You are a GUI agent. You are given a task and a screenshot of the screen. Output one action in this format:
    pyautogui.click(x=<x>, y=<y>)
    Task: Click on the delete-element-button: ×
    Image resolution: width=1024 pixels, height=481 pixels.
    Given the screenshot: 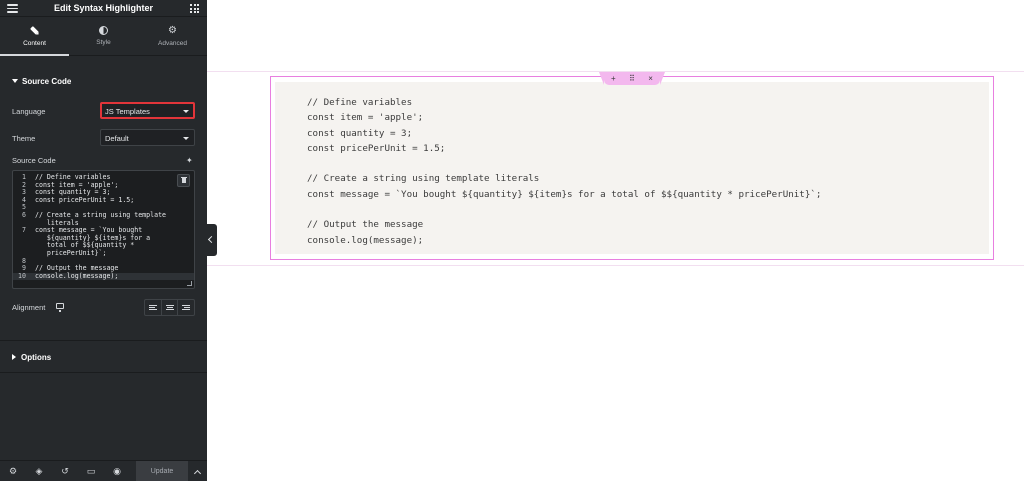 What is the action you would take?
    pyautogui.click(x=651, y=78)
    